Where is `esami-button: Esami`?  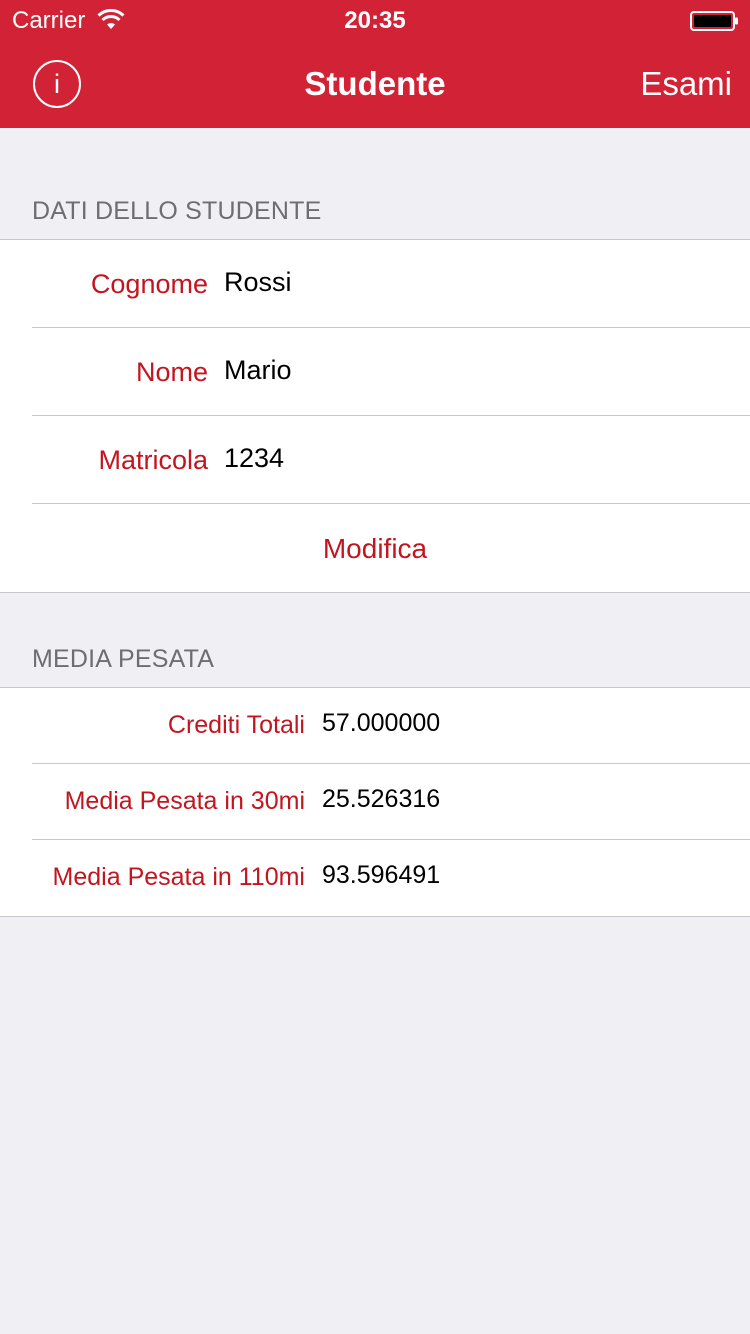
esami-button: Esami is located at coordinates (686, 84).